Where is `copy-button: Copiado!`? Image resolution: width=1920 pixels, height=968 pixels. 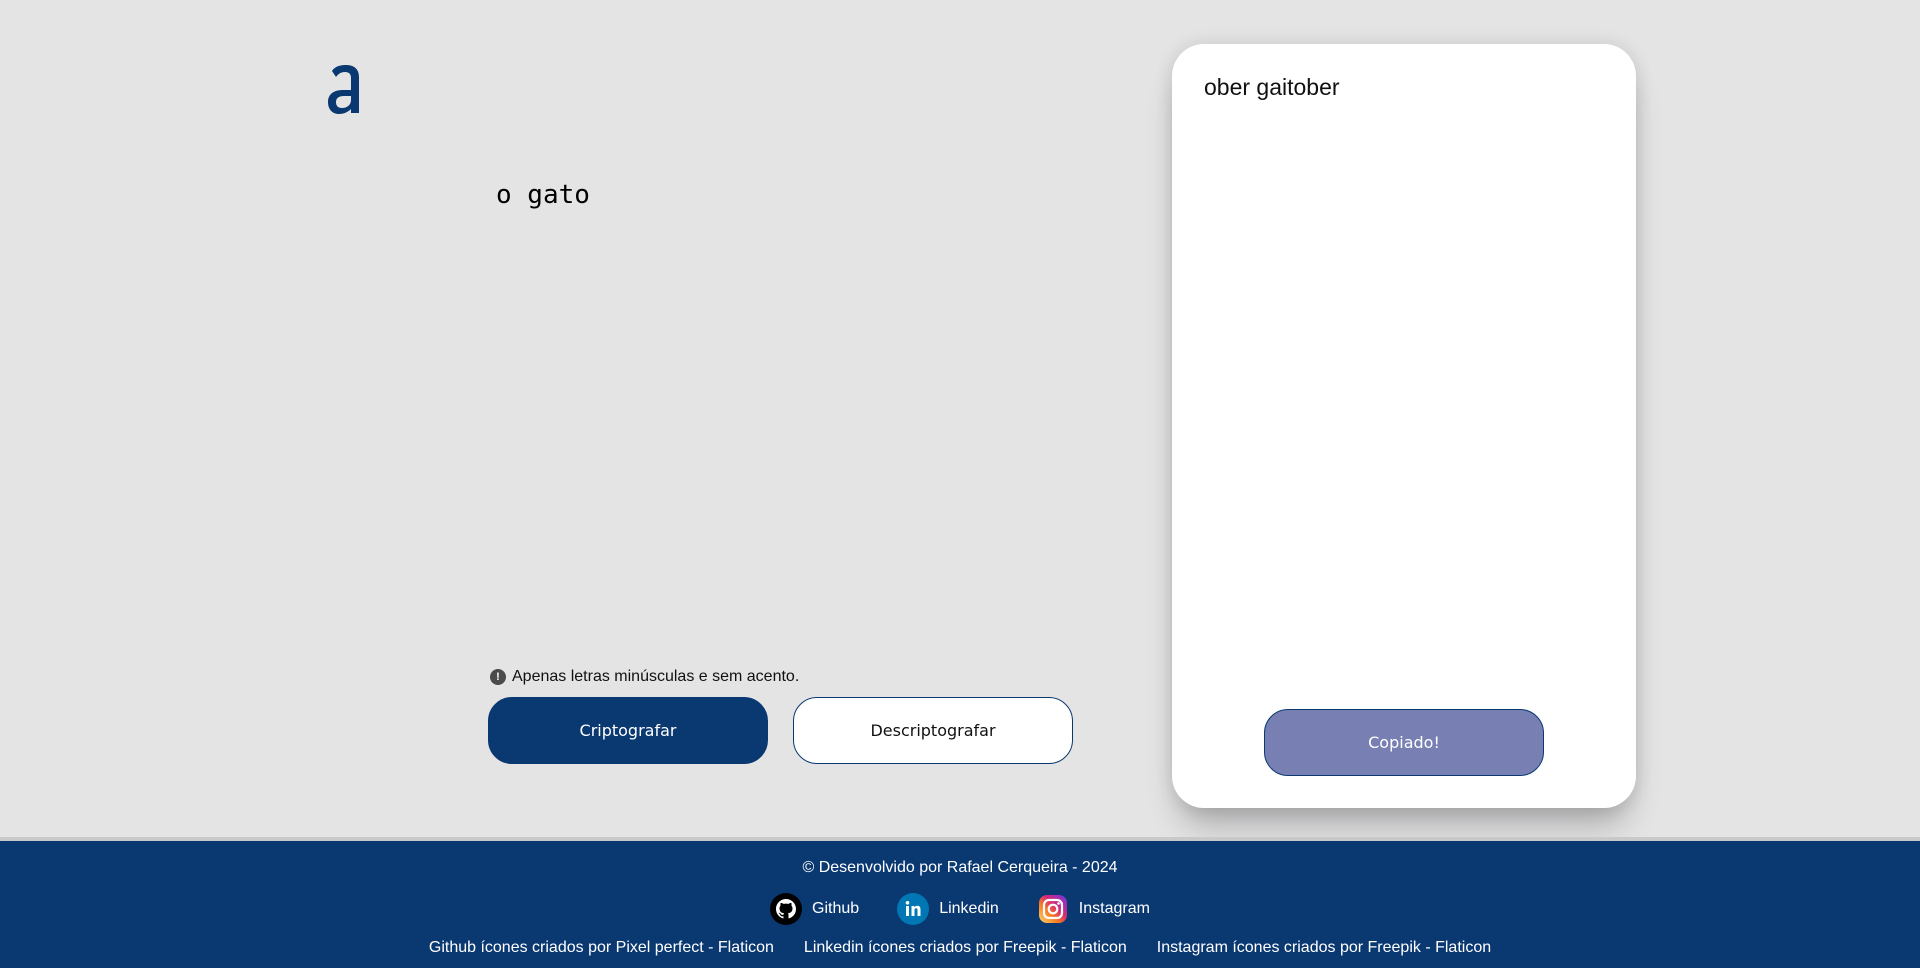
copy-button: Copiado! is located at coordinates (1404, 742).